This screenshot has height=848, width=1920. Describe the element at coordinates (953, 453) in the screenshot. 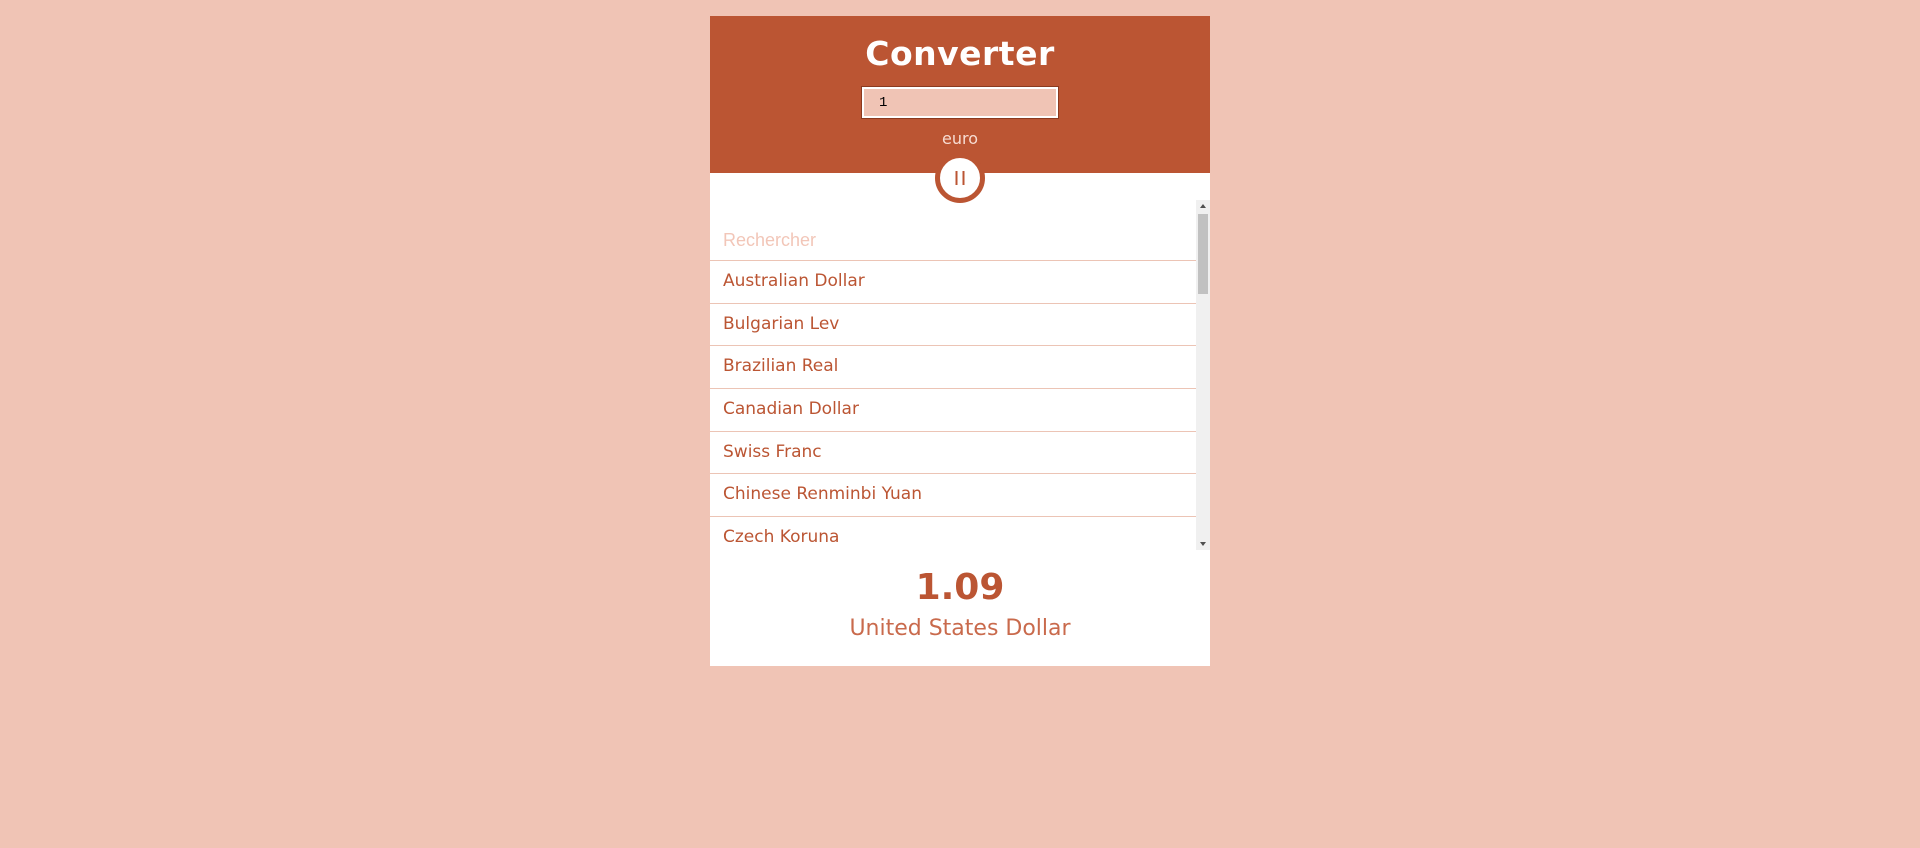

I see `currency-option: Swiss Franc` at that location.